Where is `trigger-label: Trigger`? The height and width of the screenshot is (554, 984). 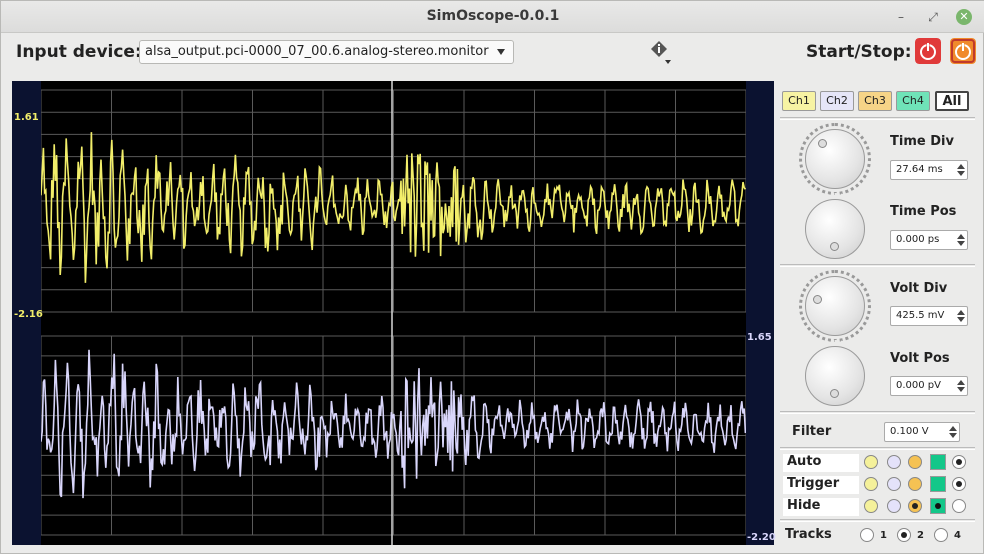 trigger-label: Trigger is located at coordinates (821, 485).